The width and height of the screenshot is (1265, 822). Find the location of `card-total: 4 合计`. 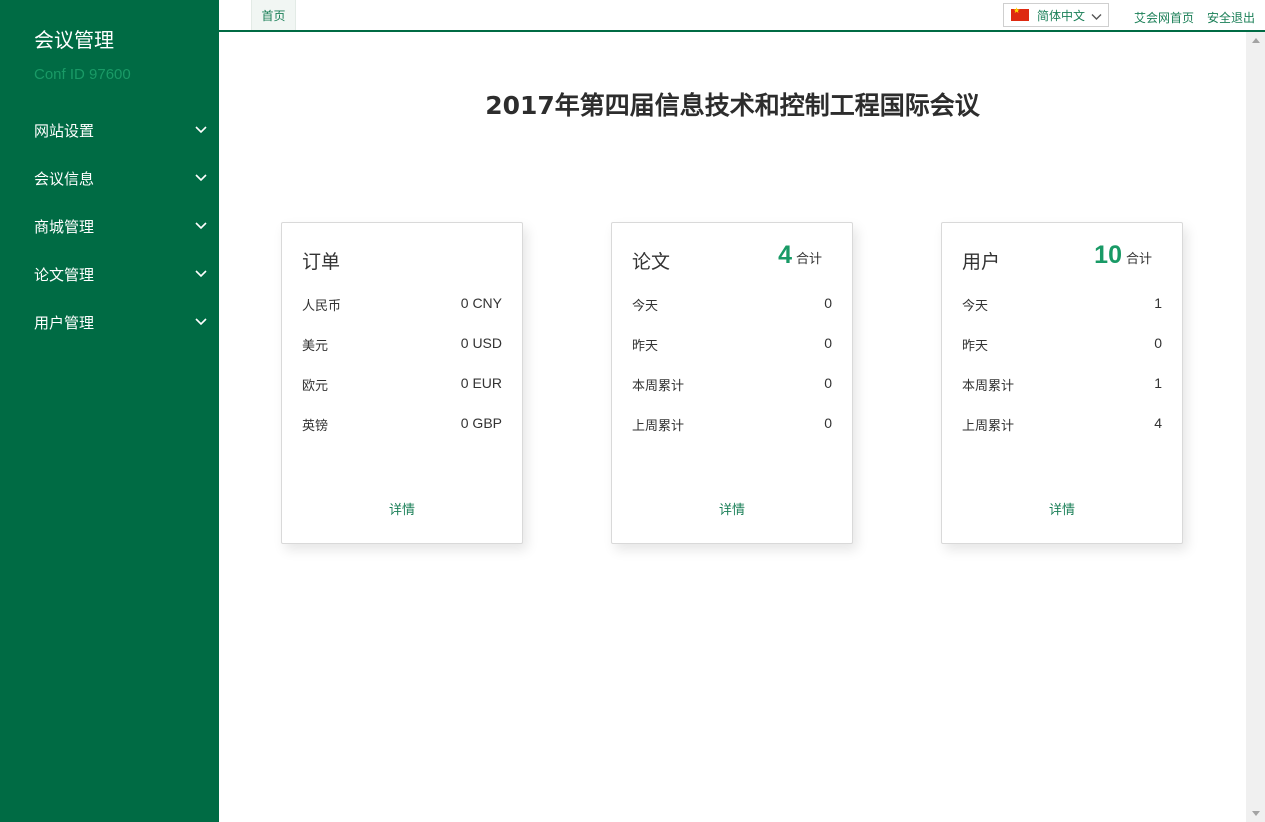

card-total: 4 合计 is located at coordinates (800, 255).